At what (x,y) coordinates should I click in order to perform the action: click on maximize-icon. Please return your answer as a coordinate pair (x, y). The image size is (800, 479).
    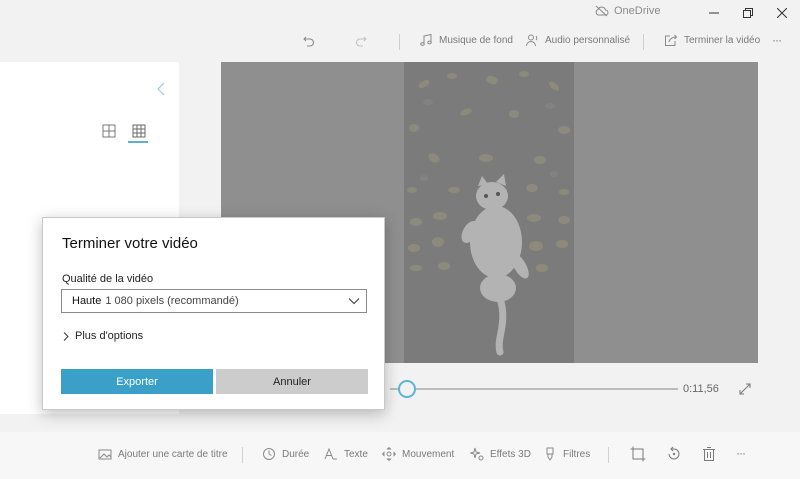
    Looking at the image, I should click on (748, 13).